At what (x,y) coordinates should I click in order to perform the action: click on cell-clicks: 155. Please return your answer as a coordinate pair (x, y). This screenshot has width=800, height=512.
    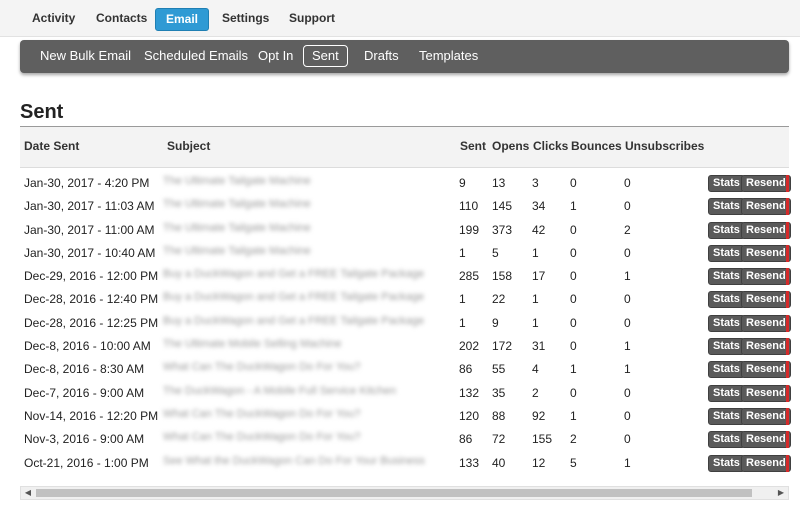
    Looking at the image, I should click on (542, 439).